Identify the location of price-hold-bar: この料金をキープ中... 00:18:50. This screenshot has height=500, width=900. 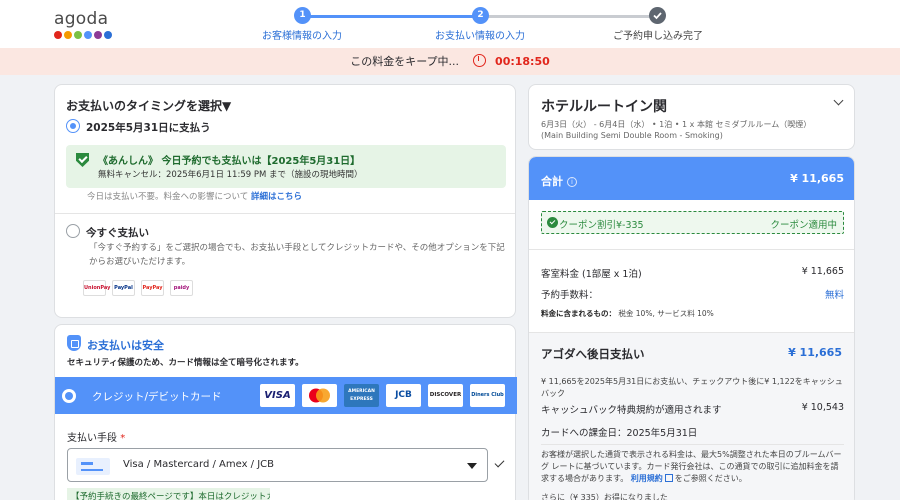
(450, 61).